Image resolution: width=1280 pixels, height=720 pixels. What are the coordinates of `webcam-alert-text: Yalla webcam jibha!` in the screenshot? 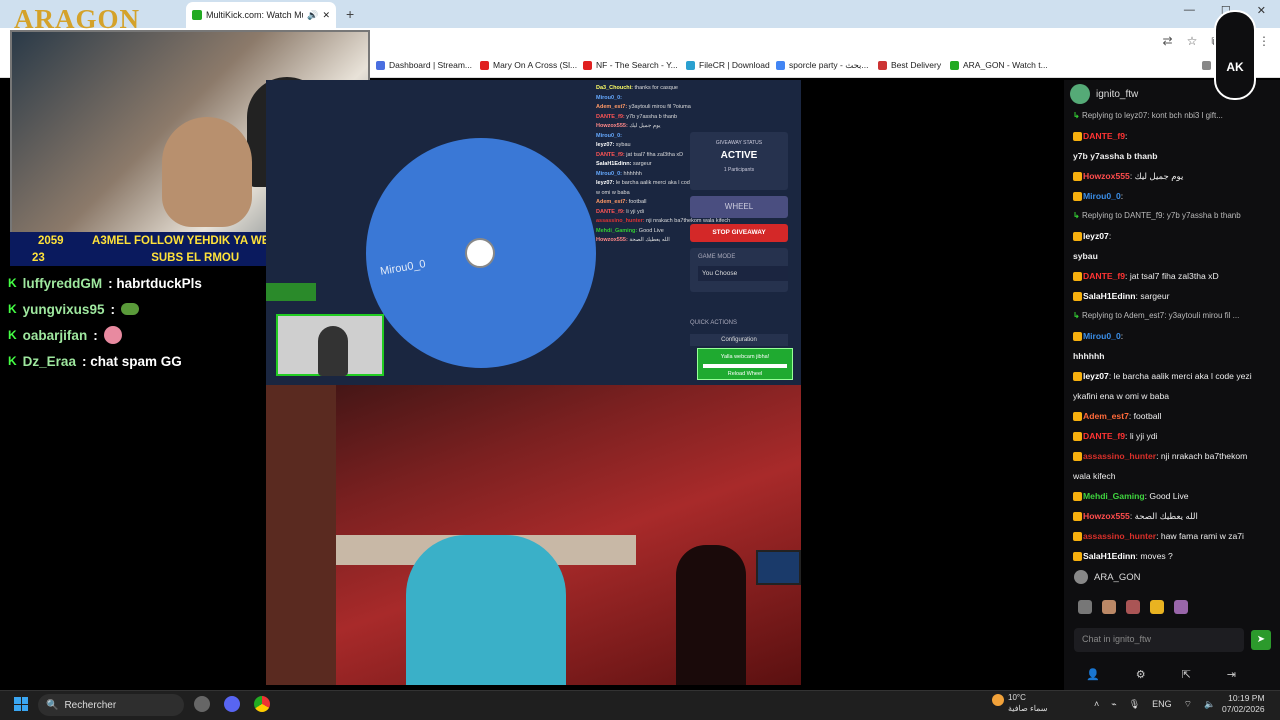 It's located at (745, 357).